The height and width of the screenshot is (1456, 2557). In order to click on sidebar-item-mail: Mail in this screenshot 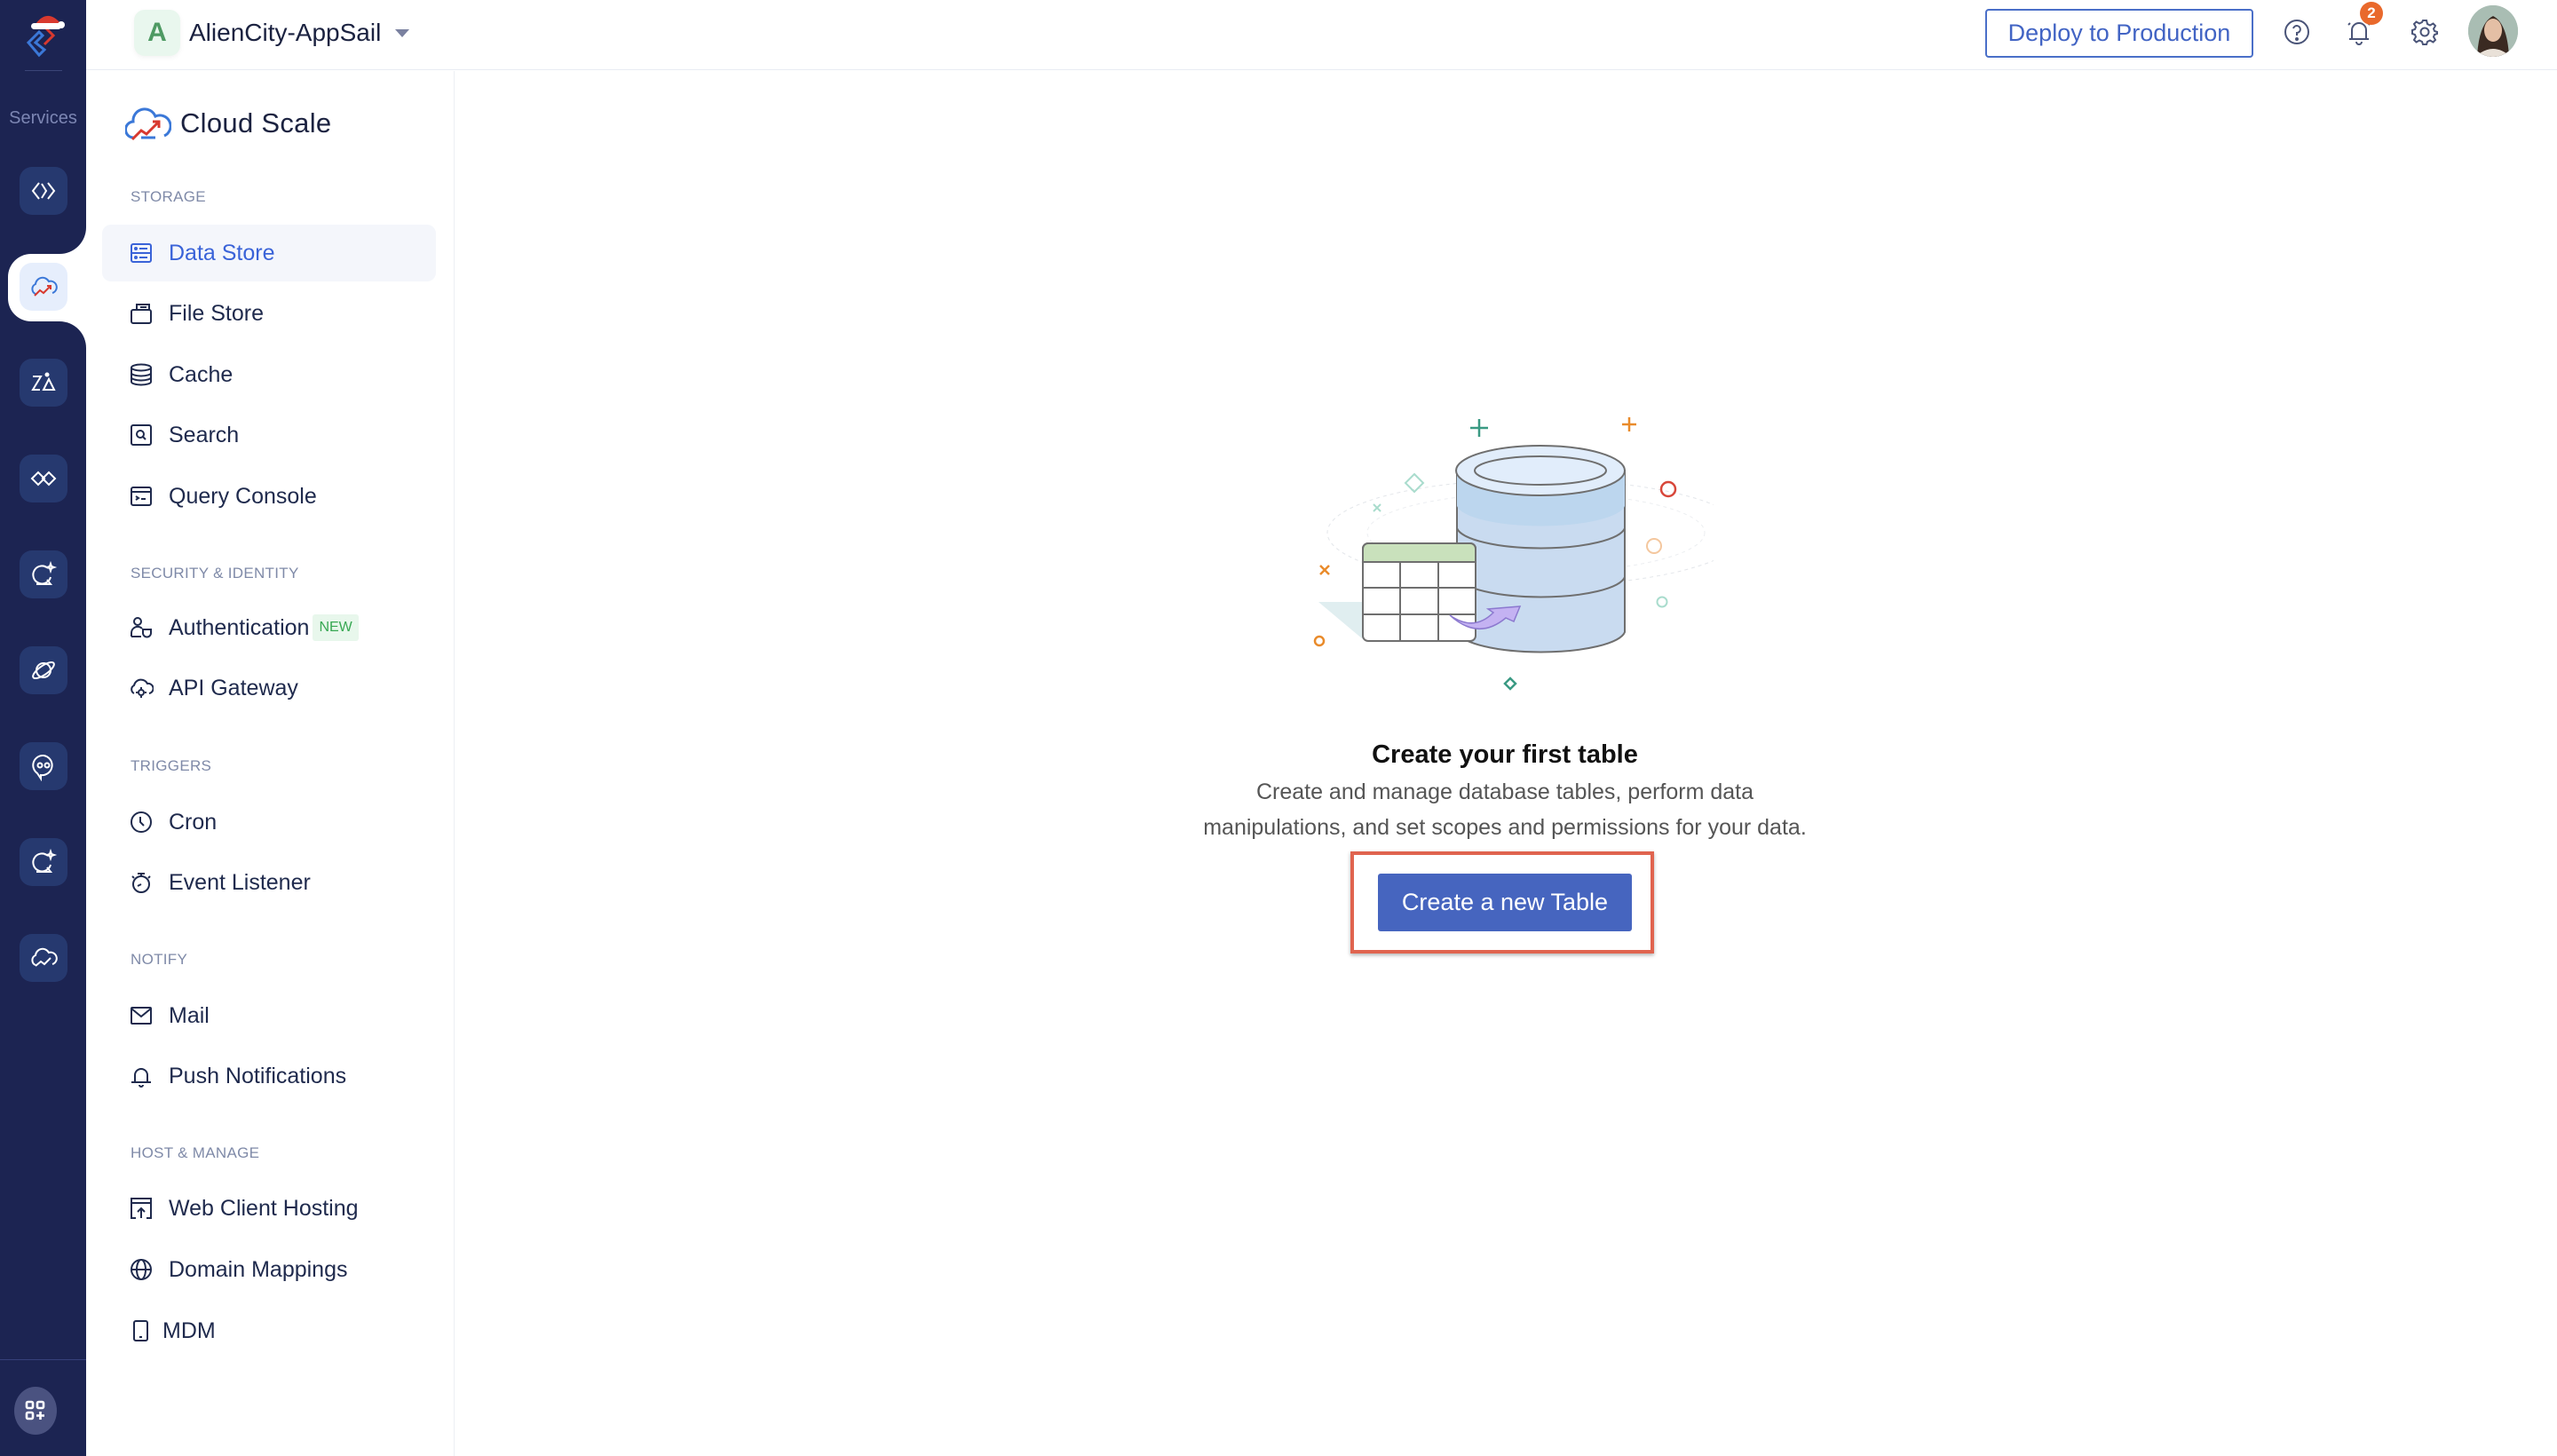, I will do `click(269, 1015)`.